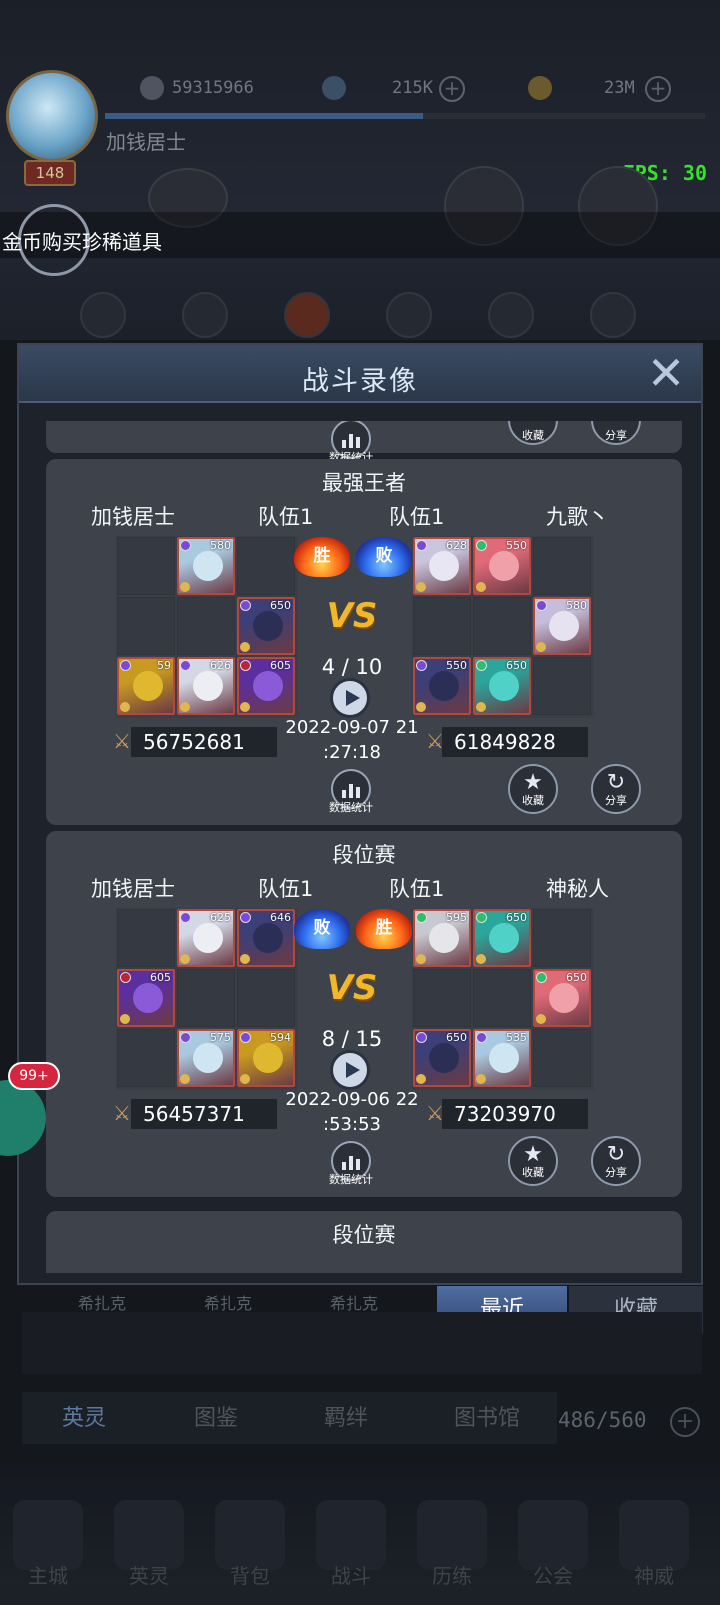  What do you see at coordinates (685, 1422) in the screenshot?
I see `add-capacity-button: +` at bounding box center [685, 1422].